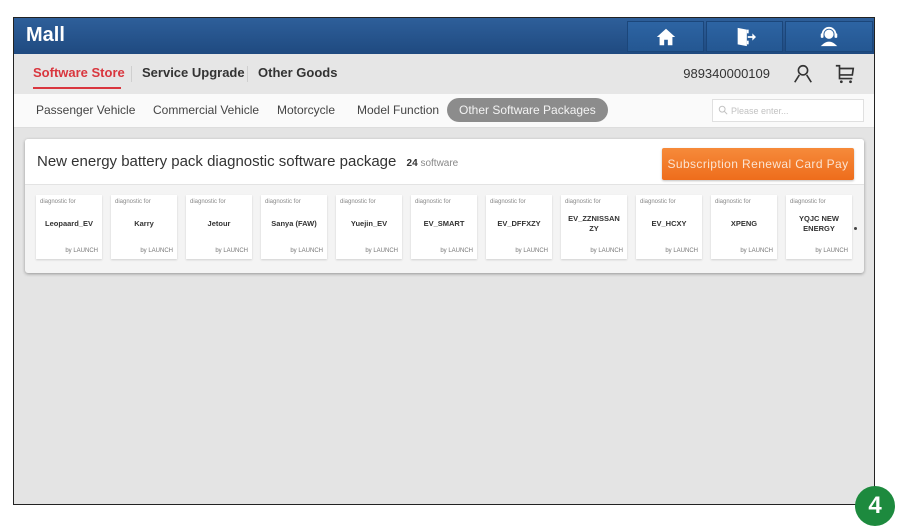  I want to click on software-card: diagnostic for EV_SMARTby LAUNCH, so click(444, 227).